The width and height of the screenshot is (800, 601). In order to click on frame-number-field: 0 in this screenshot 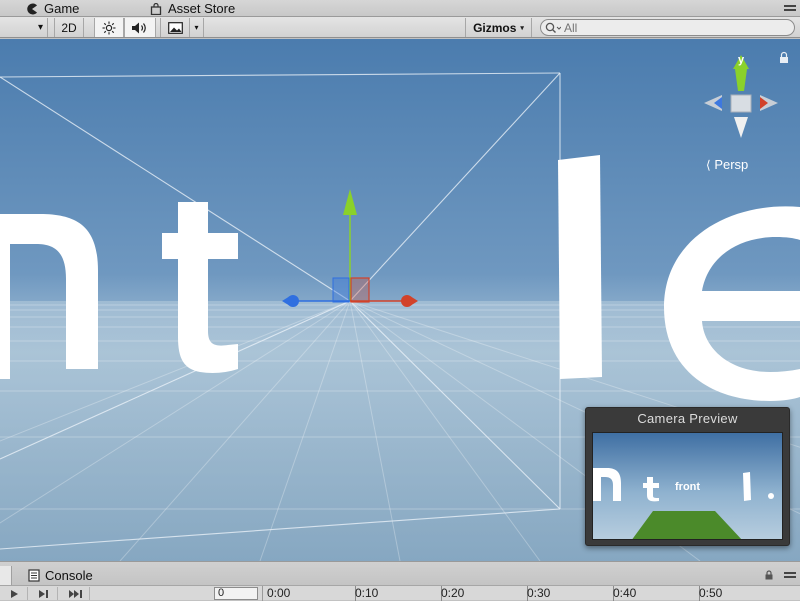, I will do `click(236, 593)`.